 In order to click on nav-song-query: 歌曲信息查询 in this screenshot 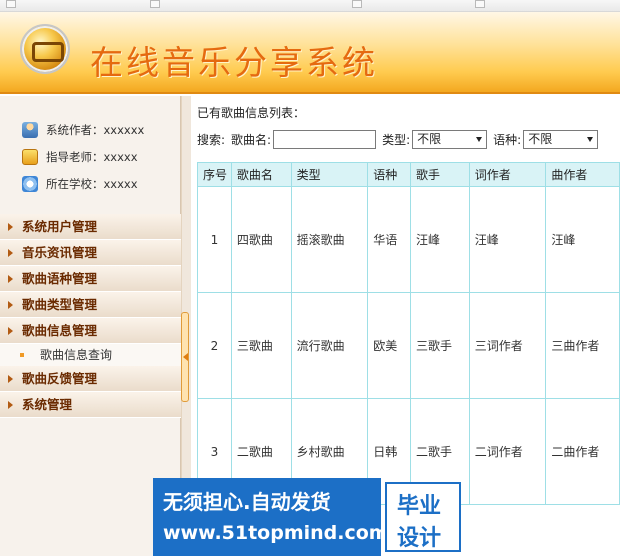, I will do `click(90, 355)`.